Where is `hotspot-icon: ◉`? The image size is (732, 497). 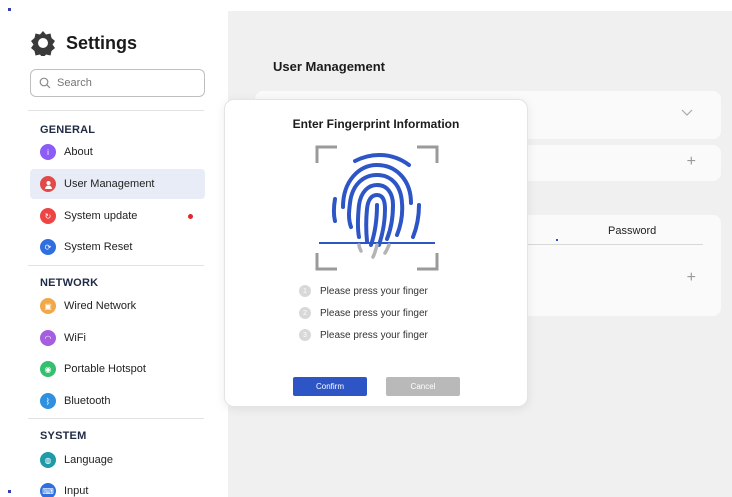 hotspot-icon: ◉ is located at coordinates (48, 369).